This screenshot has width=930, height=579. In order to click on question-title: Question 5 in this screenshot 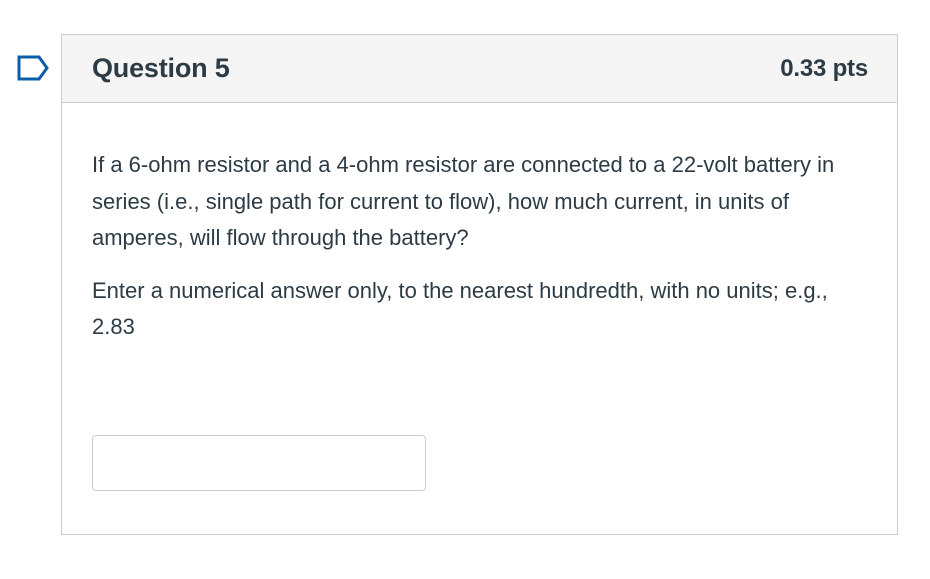, I will do `click(161, 68)`.